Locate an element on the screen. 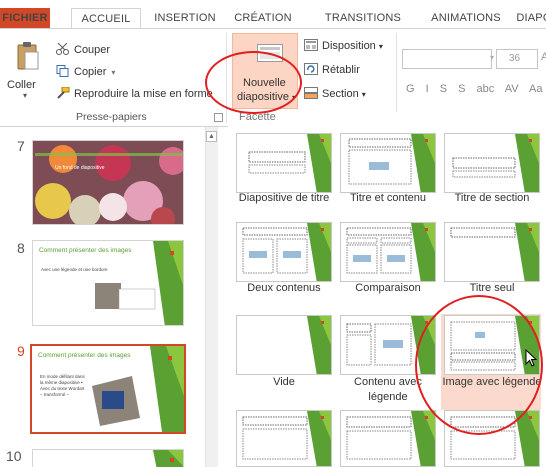  layout-label: Titre de section is located at coordinates (492, 198).